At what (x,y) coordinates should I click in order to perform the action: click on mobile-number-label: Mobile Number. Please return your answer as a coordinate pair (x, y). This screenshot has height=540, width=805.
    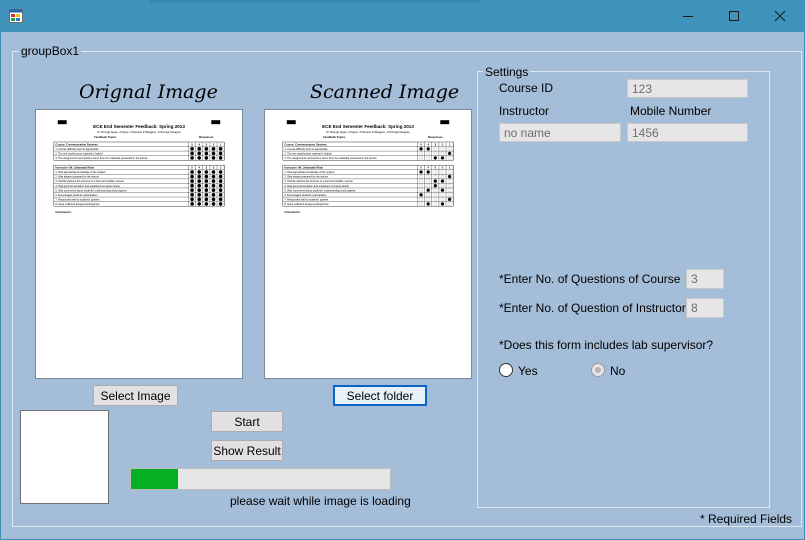
    Looking at the image, I should click on (671, 111).